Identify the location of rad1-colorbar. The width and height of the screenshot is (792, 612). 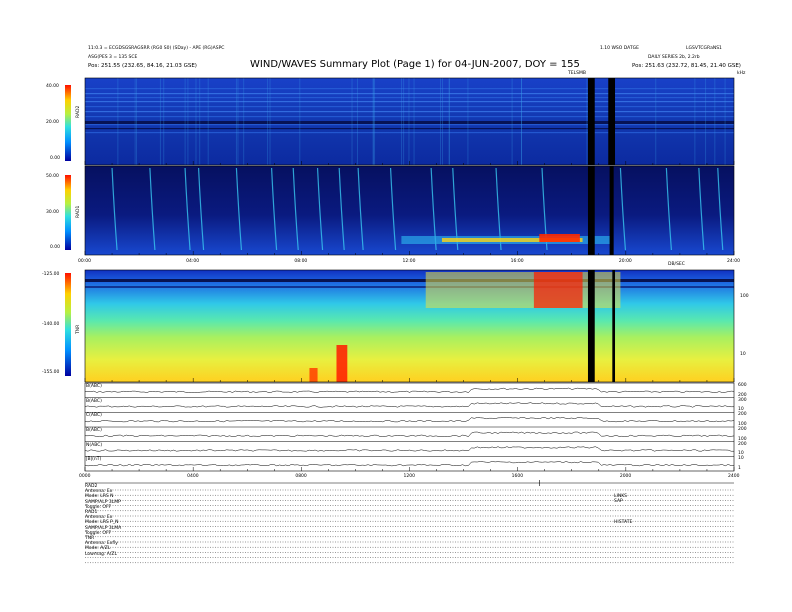
(68, 212).